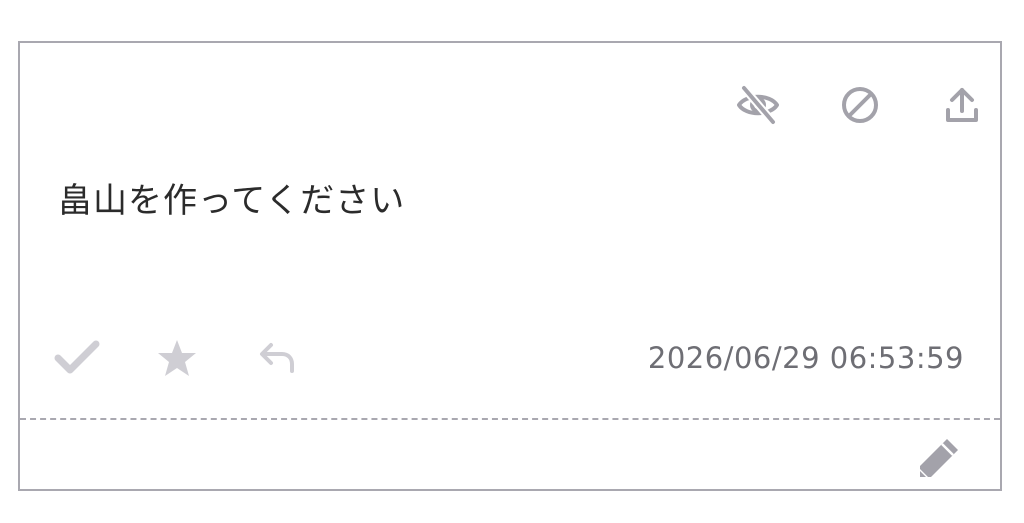  I want to click on star-icon, so click(177, 358).